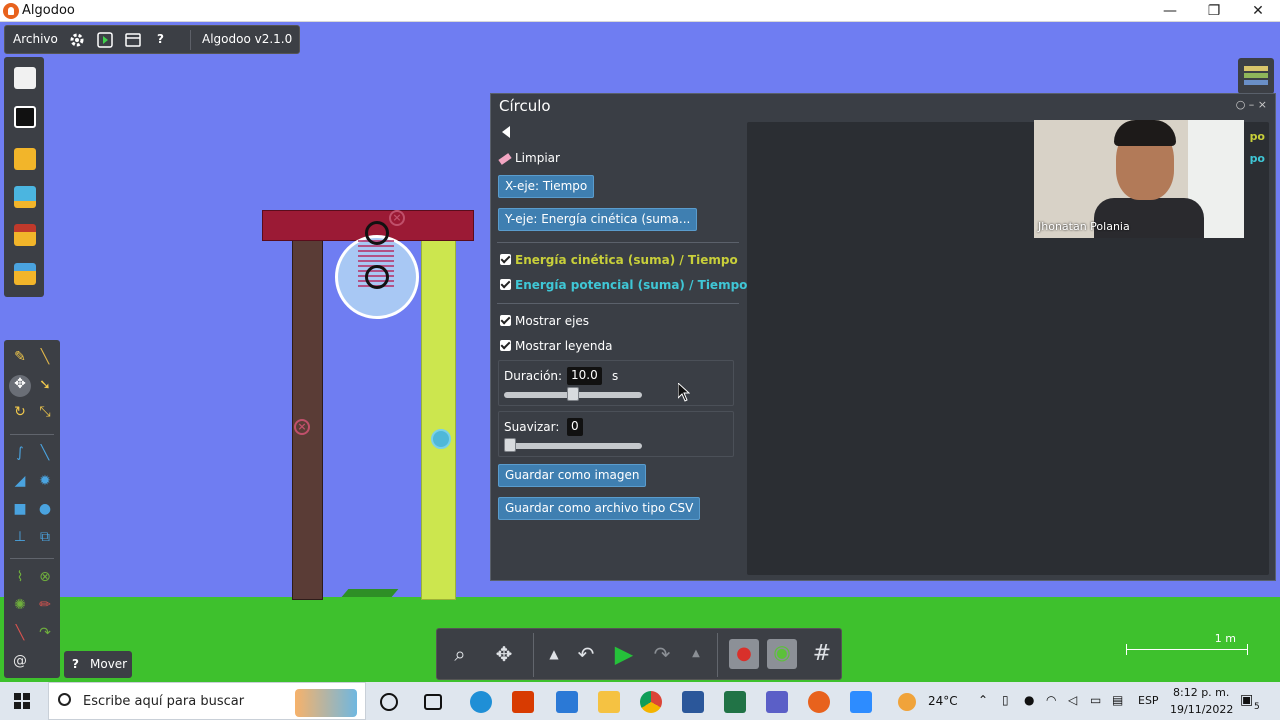 The height and width of the screenshot is (720, 1280). What do you see at coordinates (105, 40) in the screenshot?
I see `scene-play-icon` at bounding box center [105, 40].